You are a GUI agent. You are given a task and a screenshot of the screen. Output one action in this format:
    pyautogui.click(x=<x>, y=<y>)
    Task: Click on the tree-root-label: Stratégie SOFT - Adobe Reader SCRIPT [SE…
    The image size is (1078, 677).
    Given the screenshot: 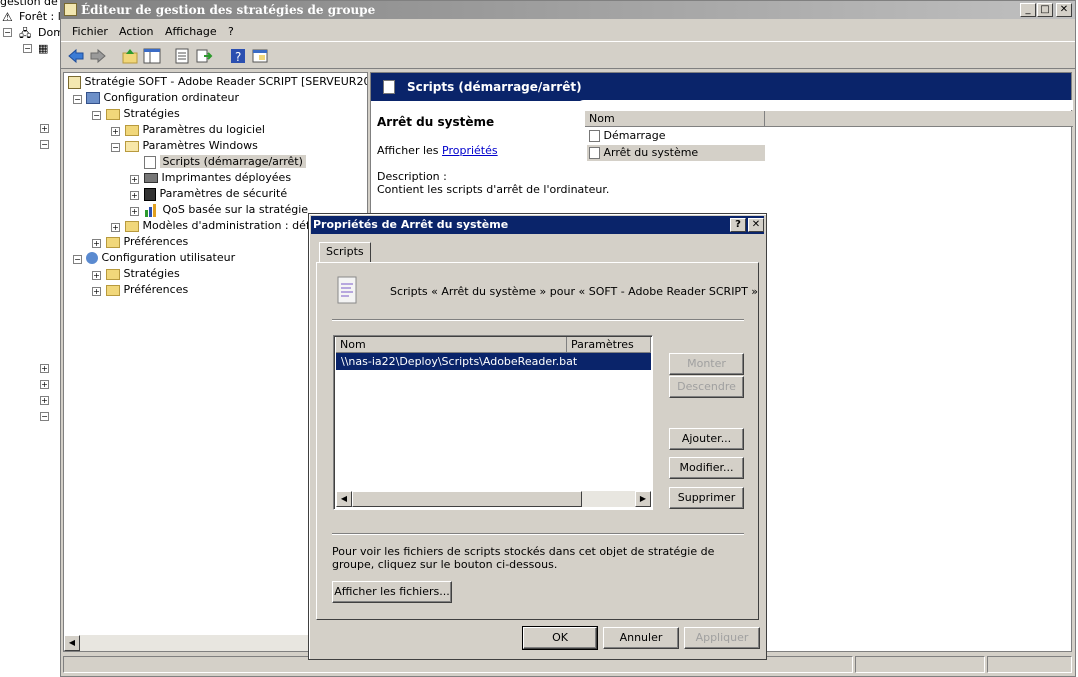 What is the action you would take?
    pyautogui.click(x=226, y=81)
    